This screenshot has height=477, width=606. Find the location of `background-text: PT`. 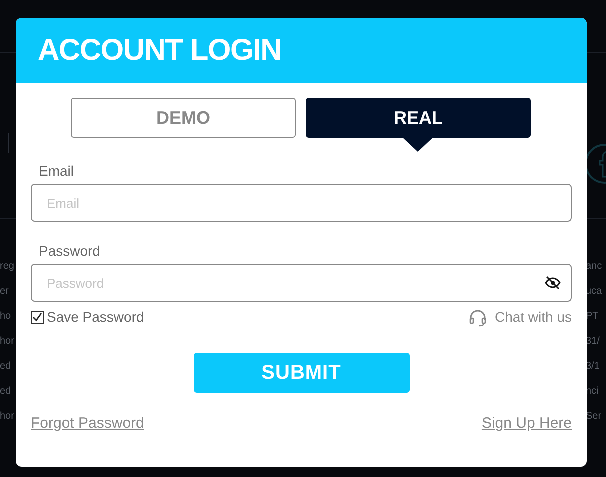

background-text: PT is located at coordinates (593, 317).